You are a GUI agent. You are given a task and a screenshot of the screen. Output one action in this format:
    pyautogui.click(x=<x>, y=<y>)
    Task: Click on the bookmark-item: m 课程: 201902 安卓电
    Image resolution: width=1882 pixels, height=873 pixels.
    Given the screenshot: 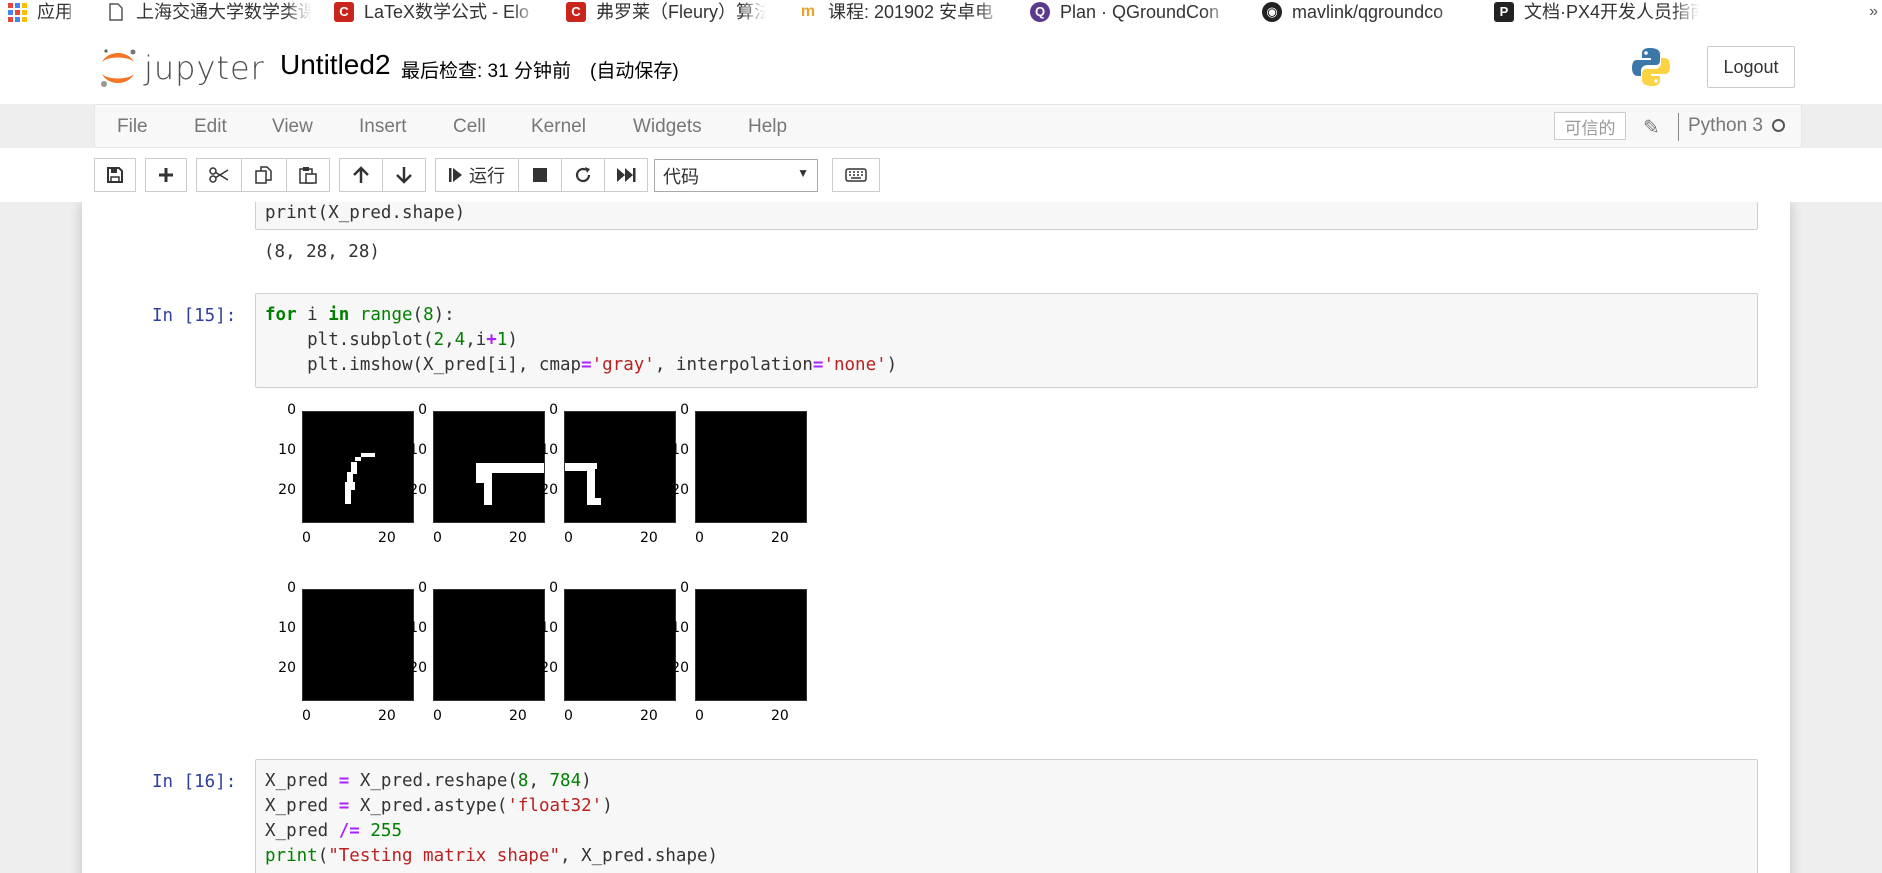 What is the action you would take?
    pyautogui.click(x=902, y=12)
    